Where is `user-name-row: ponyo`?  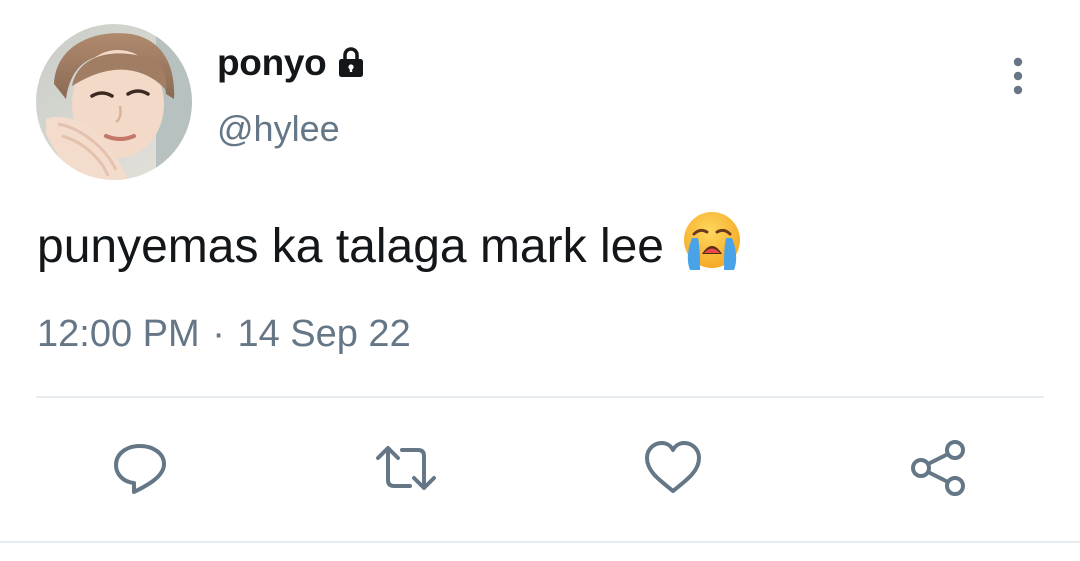
user-name-row: ponyo is located at coordinates (292, 63).